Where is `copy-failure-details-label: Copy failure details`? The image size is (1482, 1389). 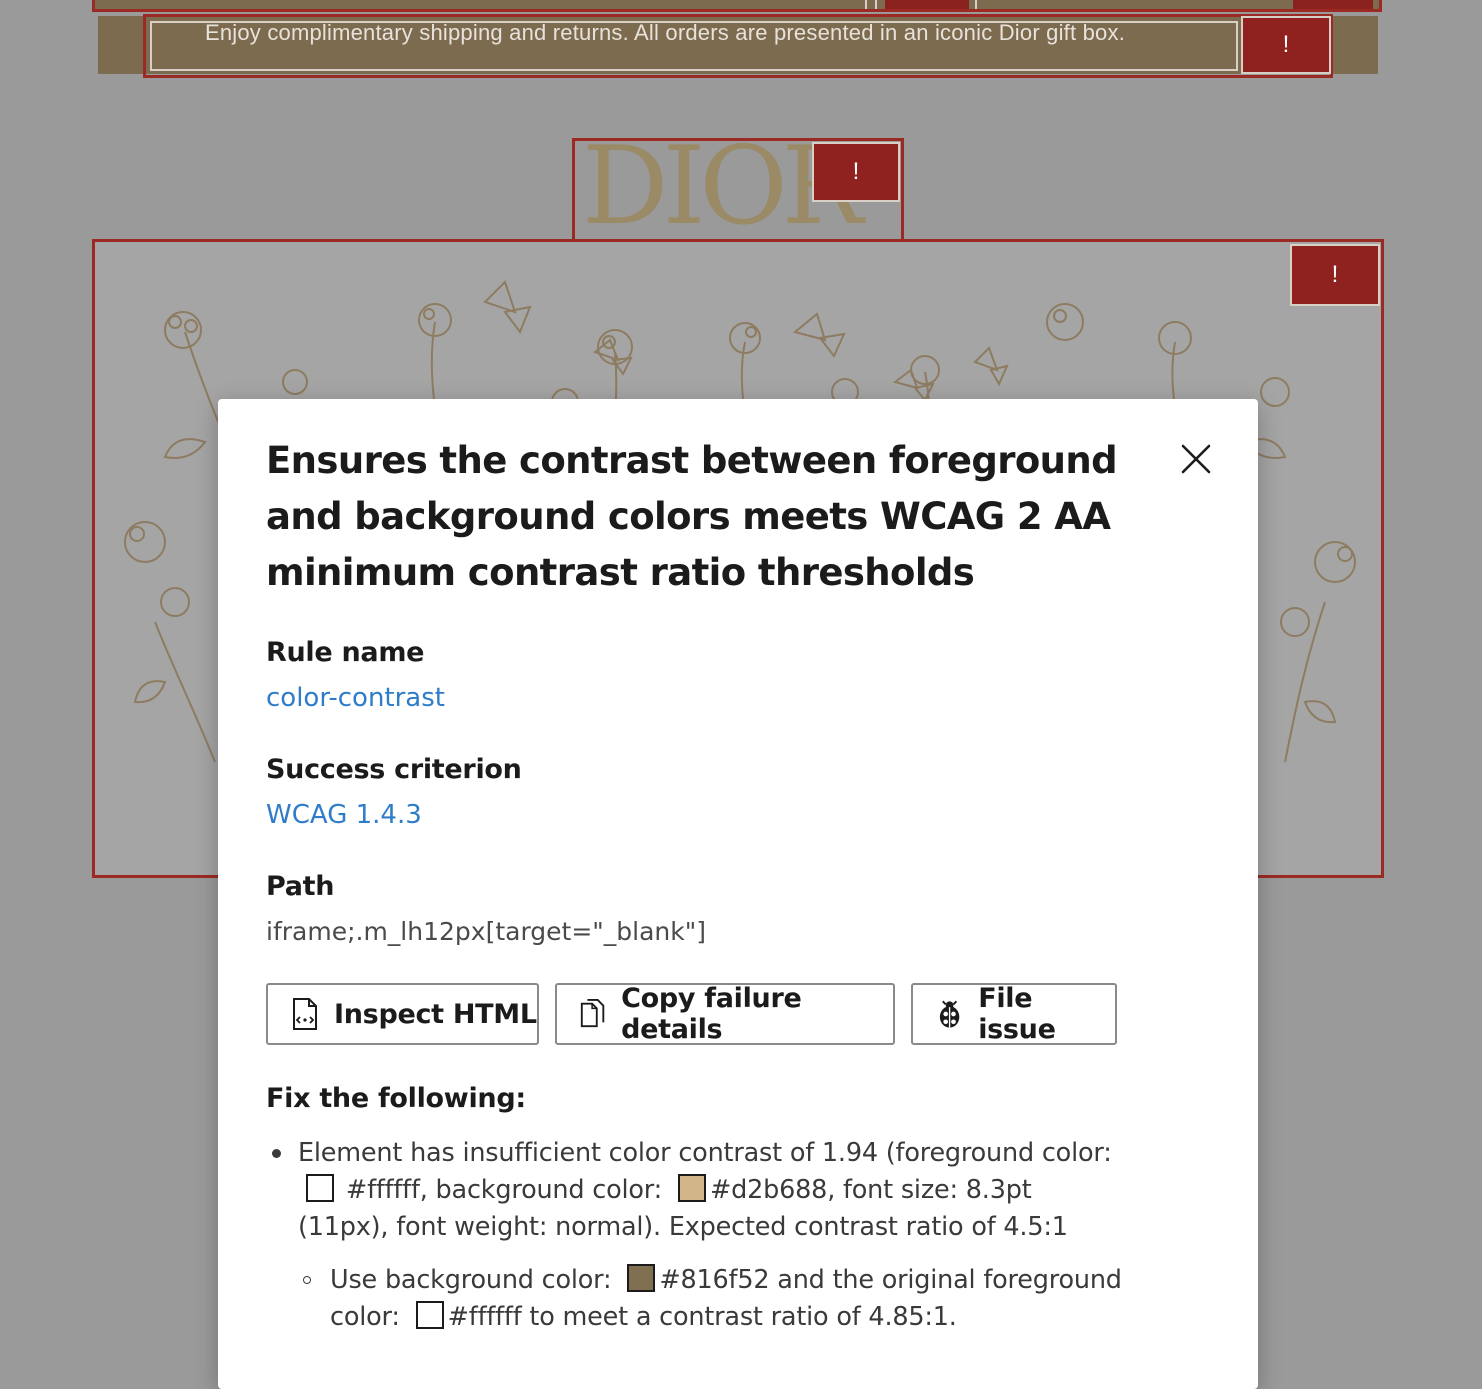
copy-failure-details-label: Copy failure details is located at coordinates (711, 1014).